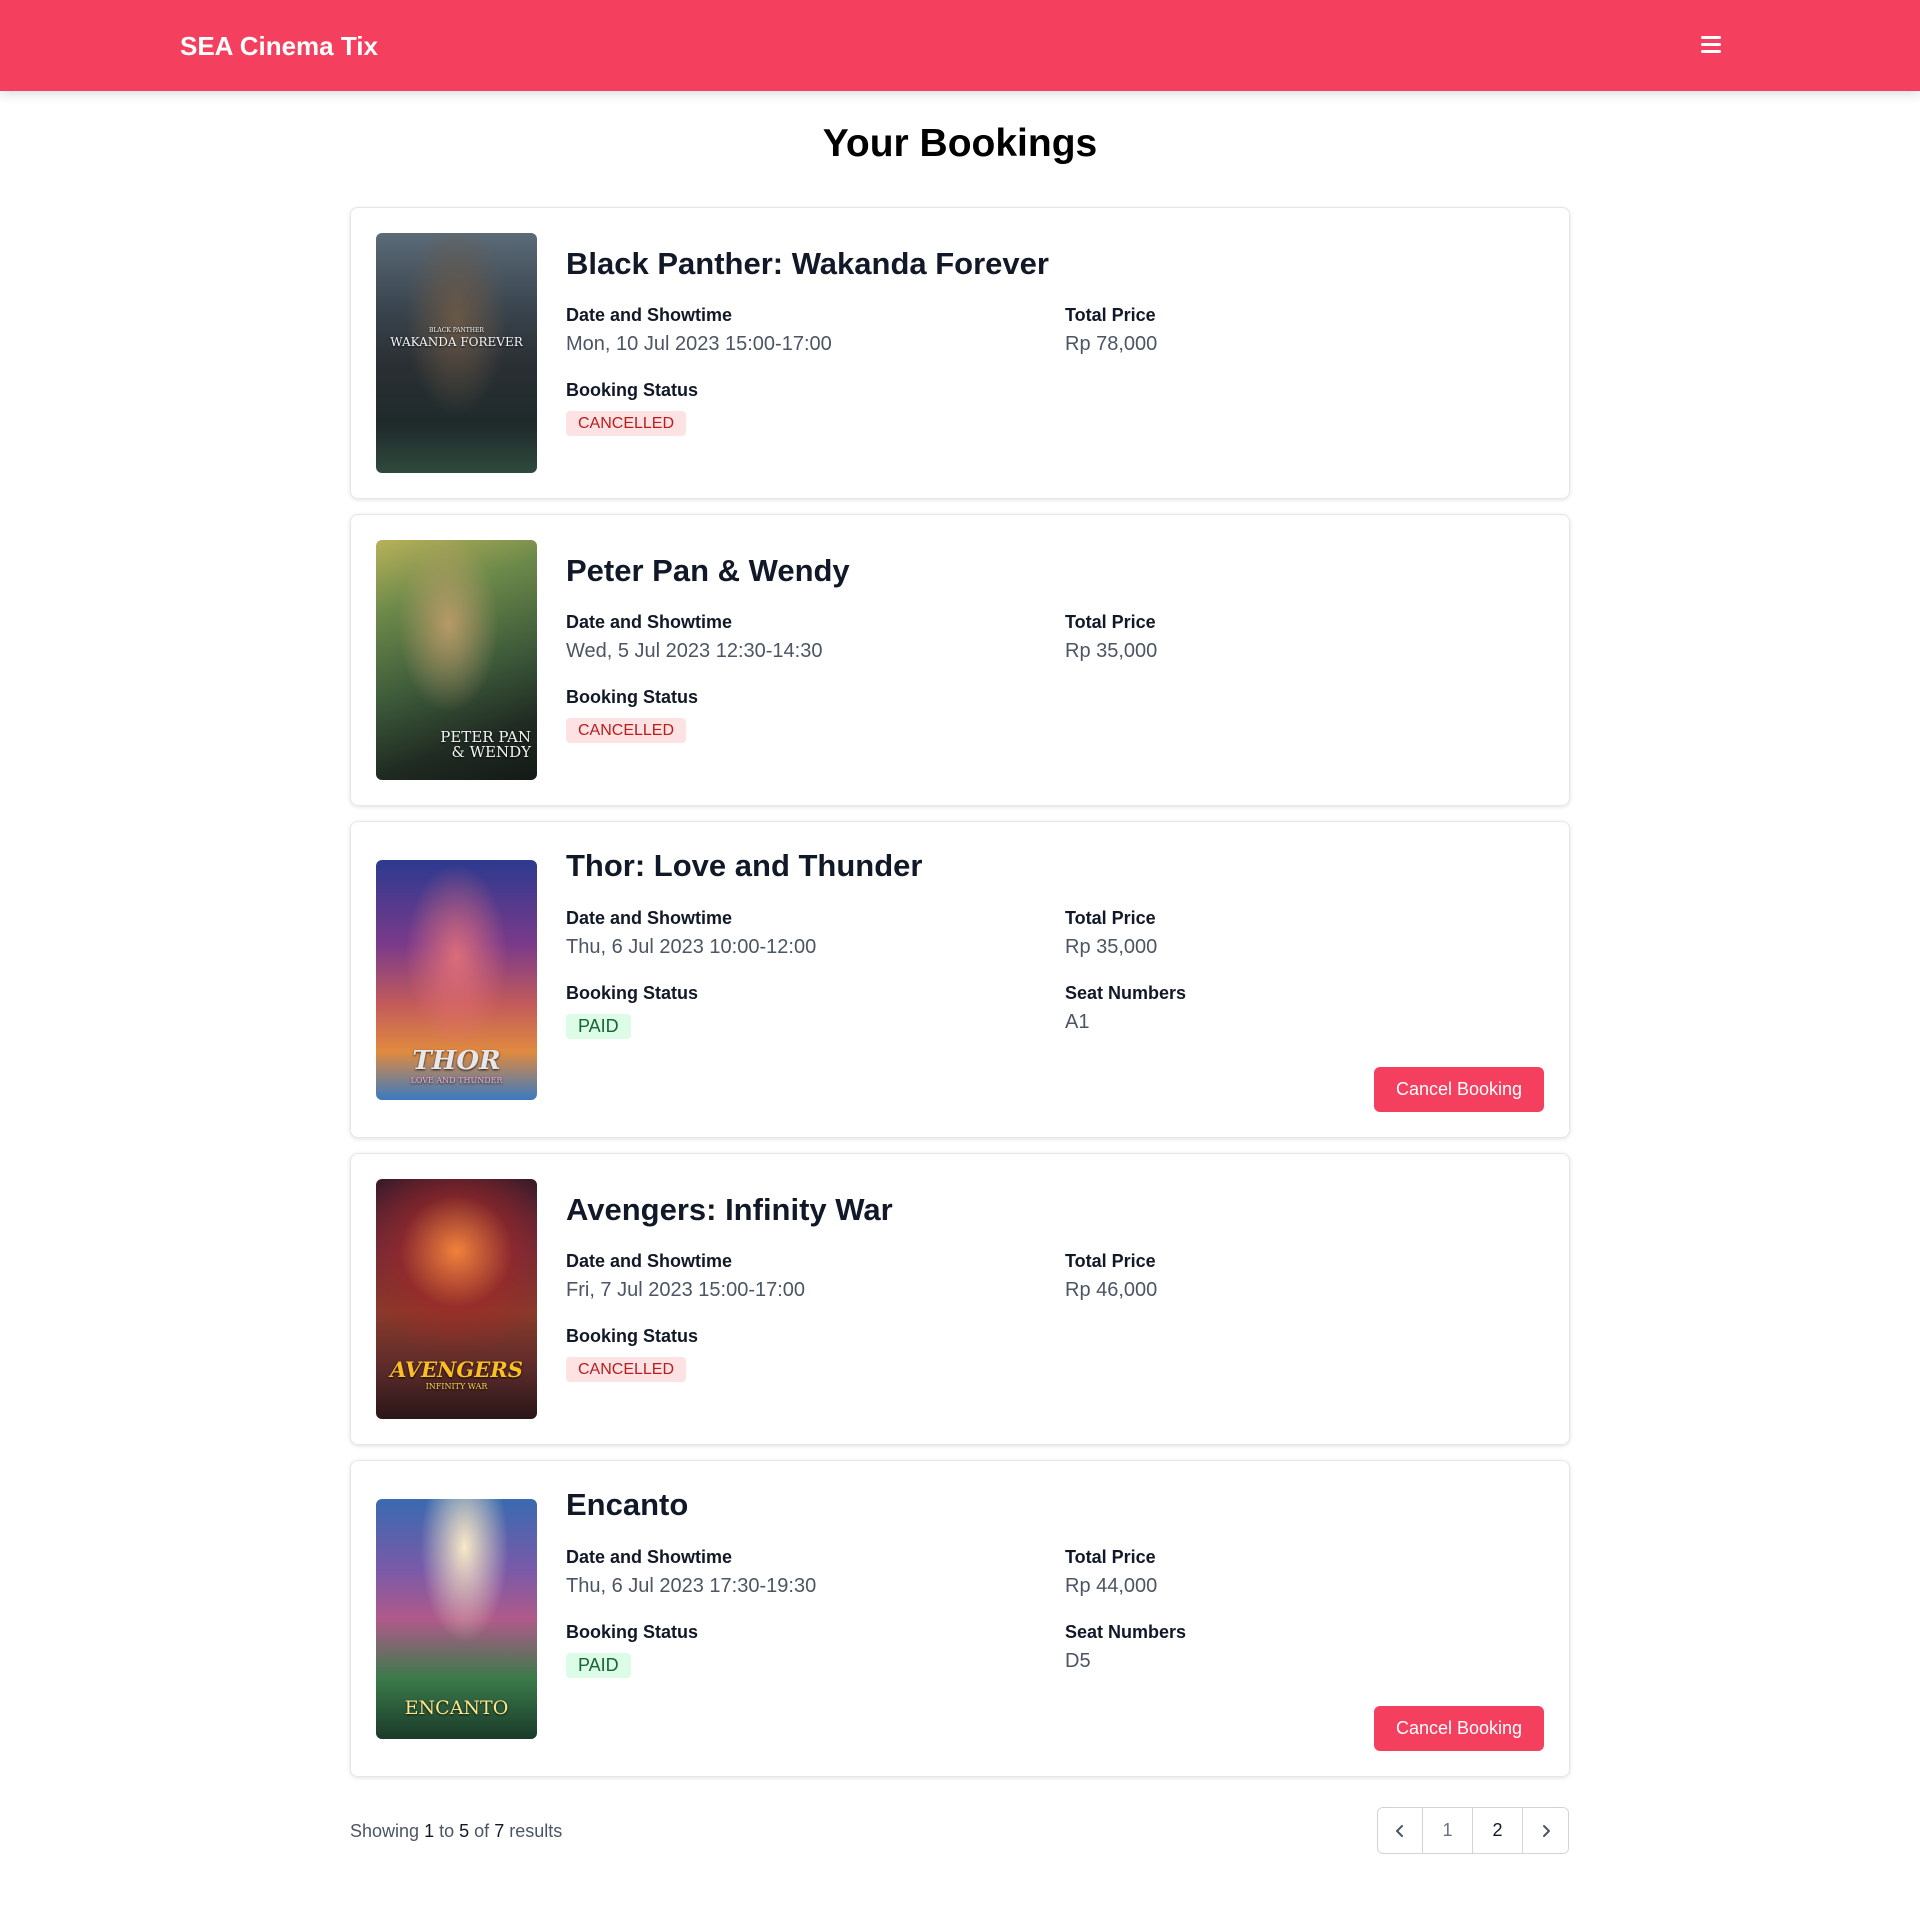 This screenshot has width=1920, height=1913. I want to click on poster-title-text: ENCANTO, so click(456, 1708).